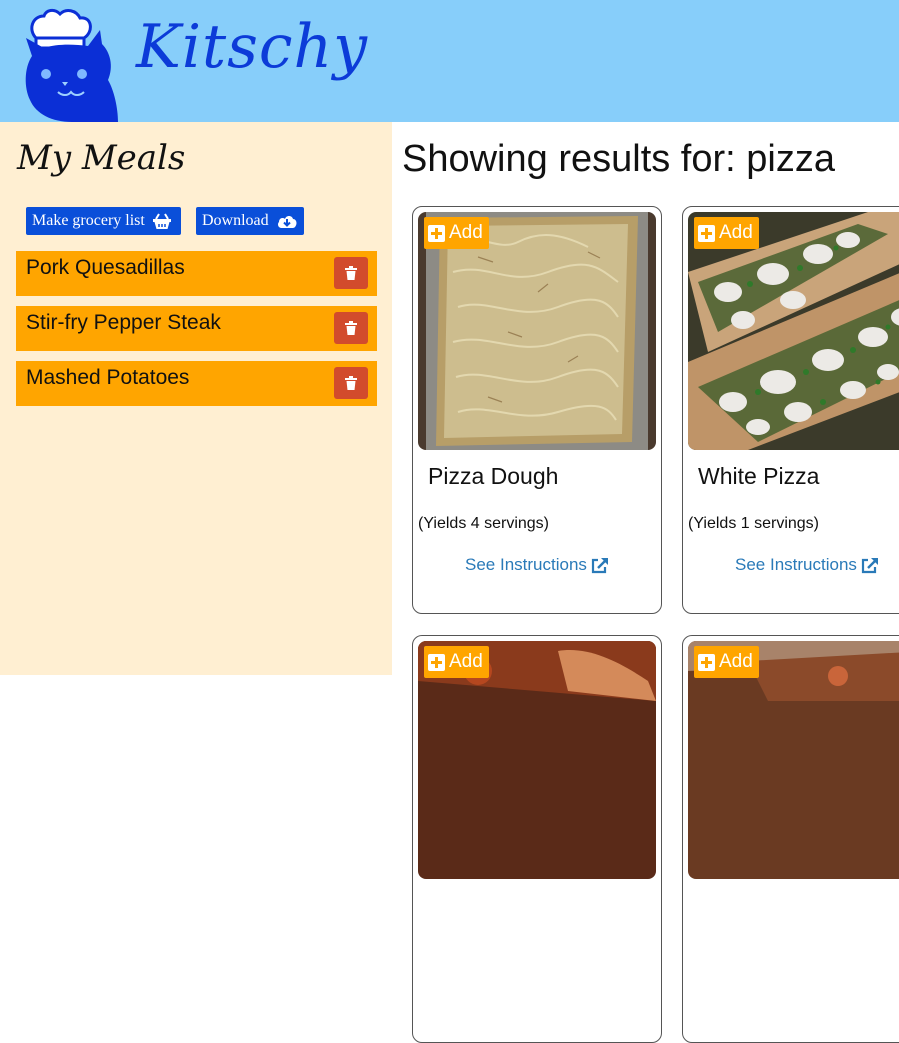  I want to click on brand-name: Kitschy, so click(252, 47).